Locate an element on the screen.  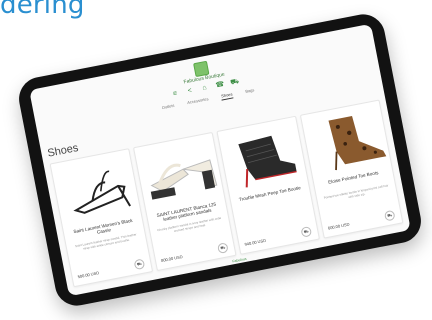
cart-icon: ⛟ is located at coordinates (236, 82).